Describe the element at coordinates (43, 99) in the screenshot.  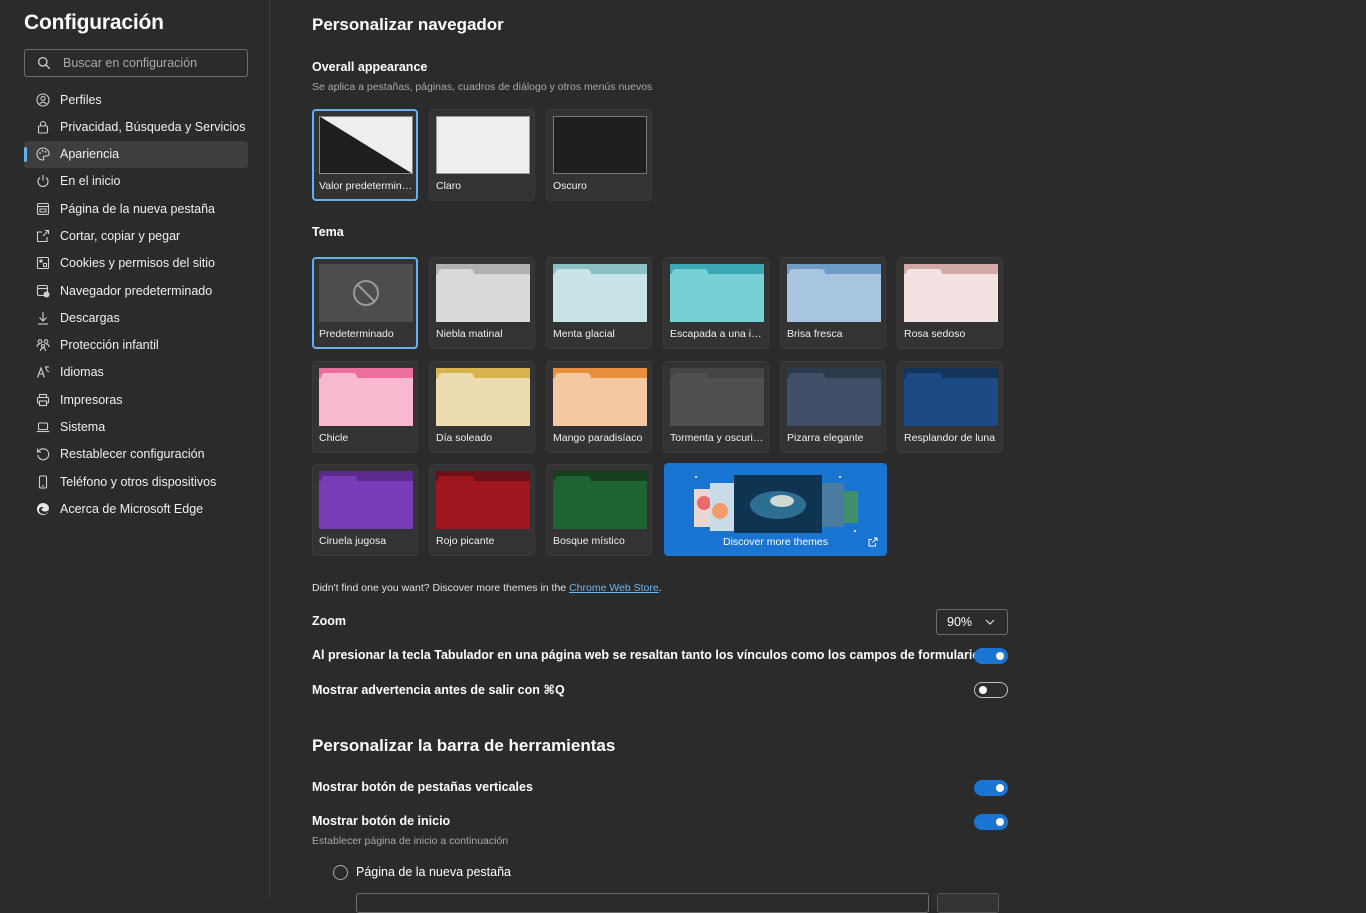
I see `profile-icon` at that location.